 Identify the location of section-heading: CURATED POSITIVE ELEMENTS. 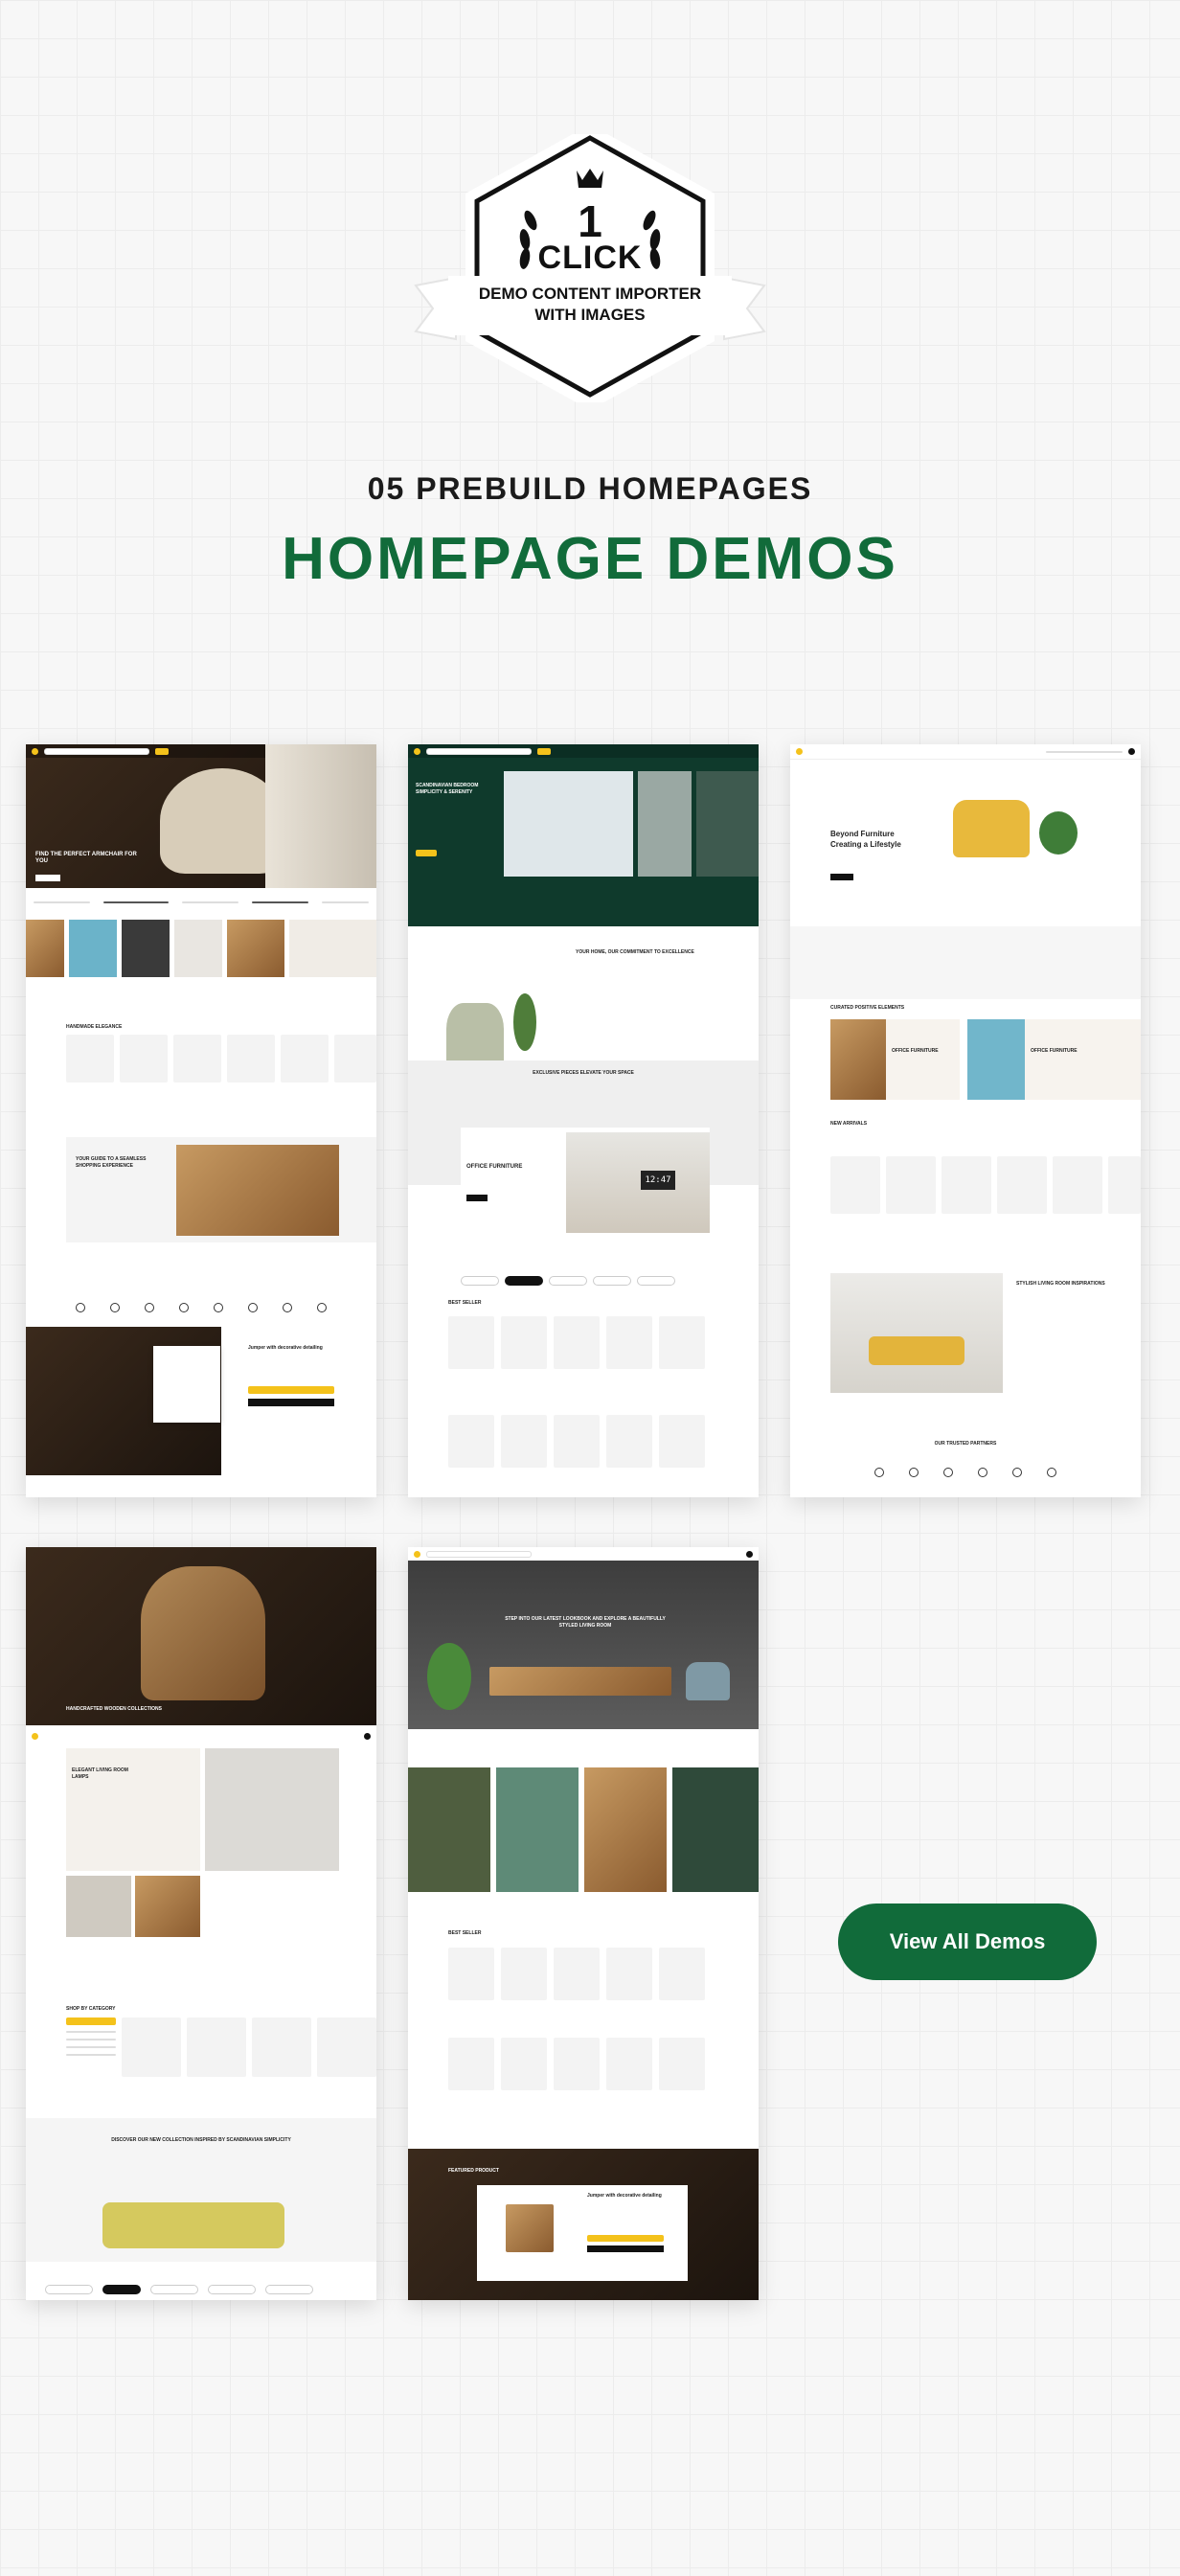
(867, 1008).